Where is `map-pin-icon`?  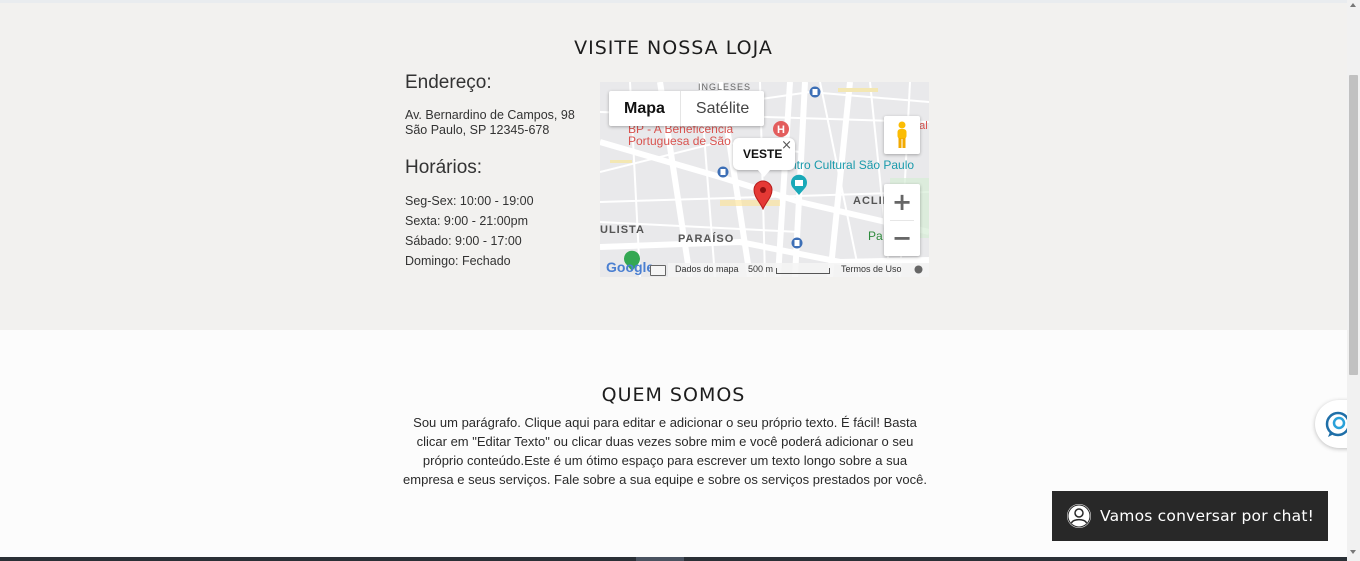
map-pin-icon is located at coordinates (763, 195).